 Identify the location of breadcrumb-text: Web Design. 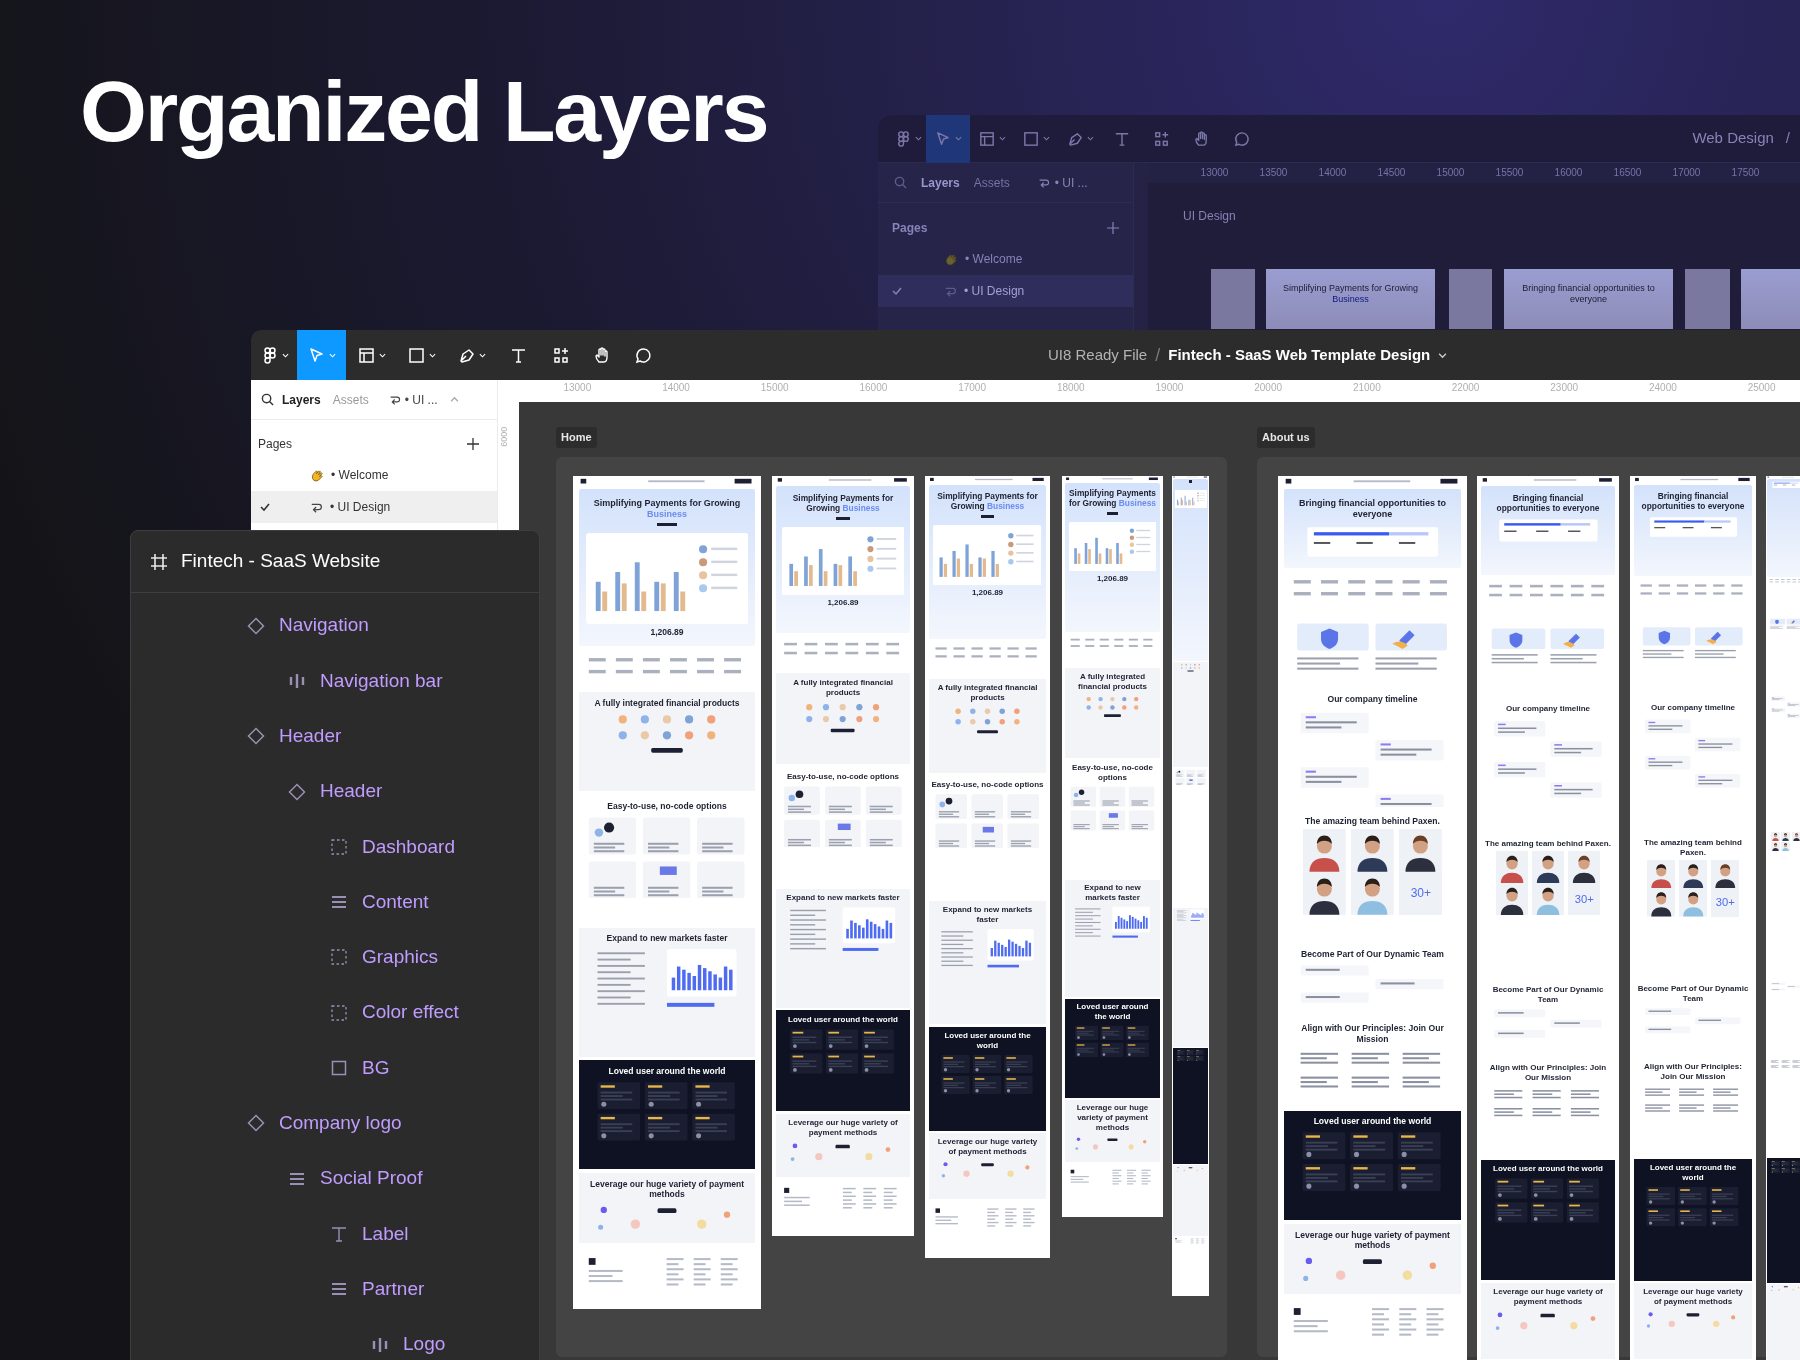
(1733, 138).